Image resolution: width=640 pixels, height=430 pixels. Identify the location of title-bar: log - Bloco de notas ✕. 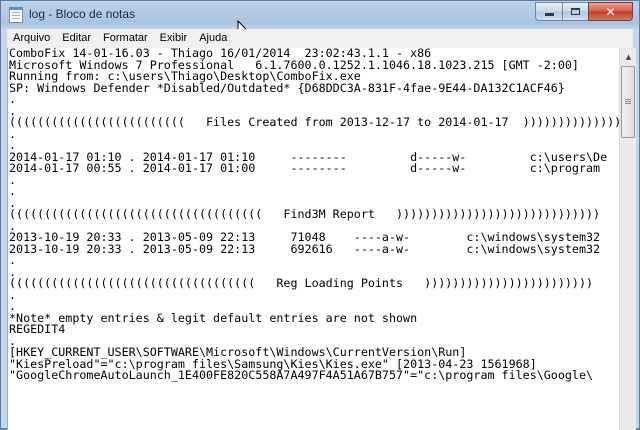
(320, 20).